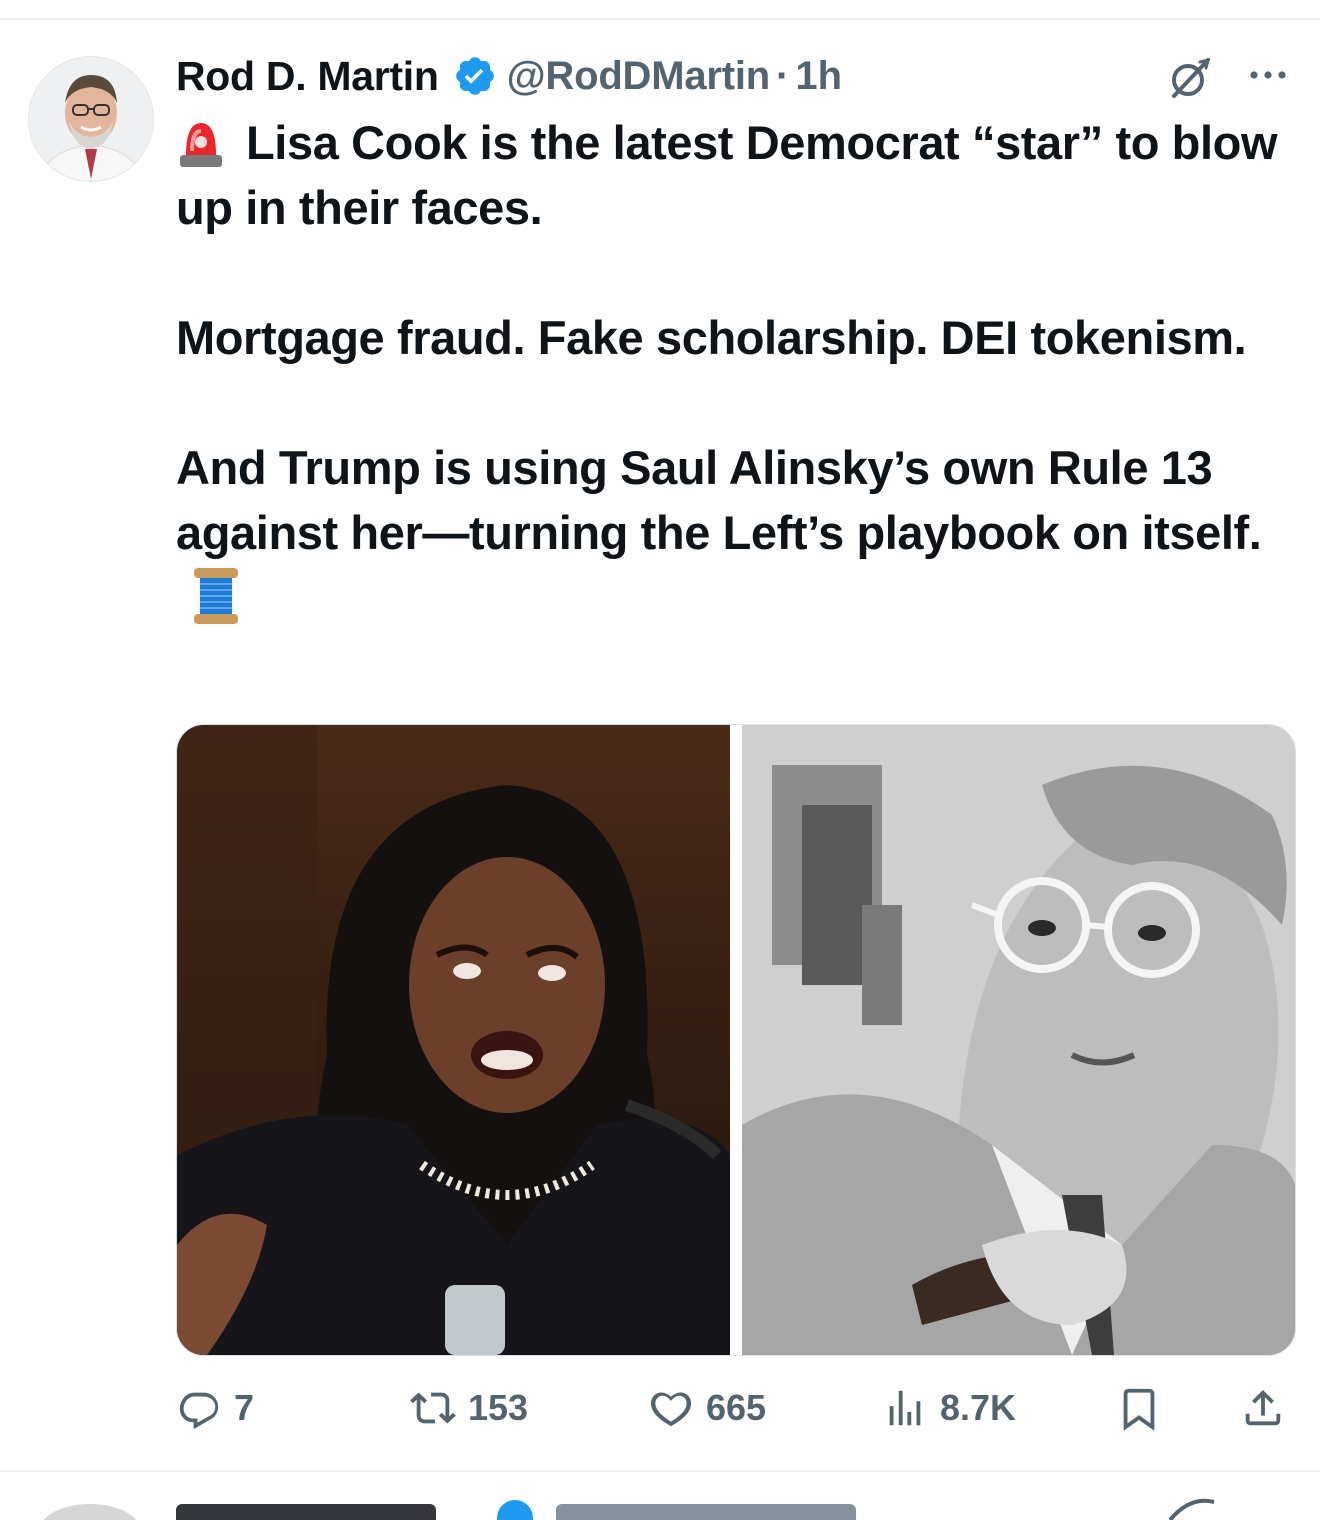 The width and height of the screenshot is (1320, 1520). What do you see at coordinates (671, 1409) in the screenshot?
I see `heart-icon` at bounding box center [671, 1409].